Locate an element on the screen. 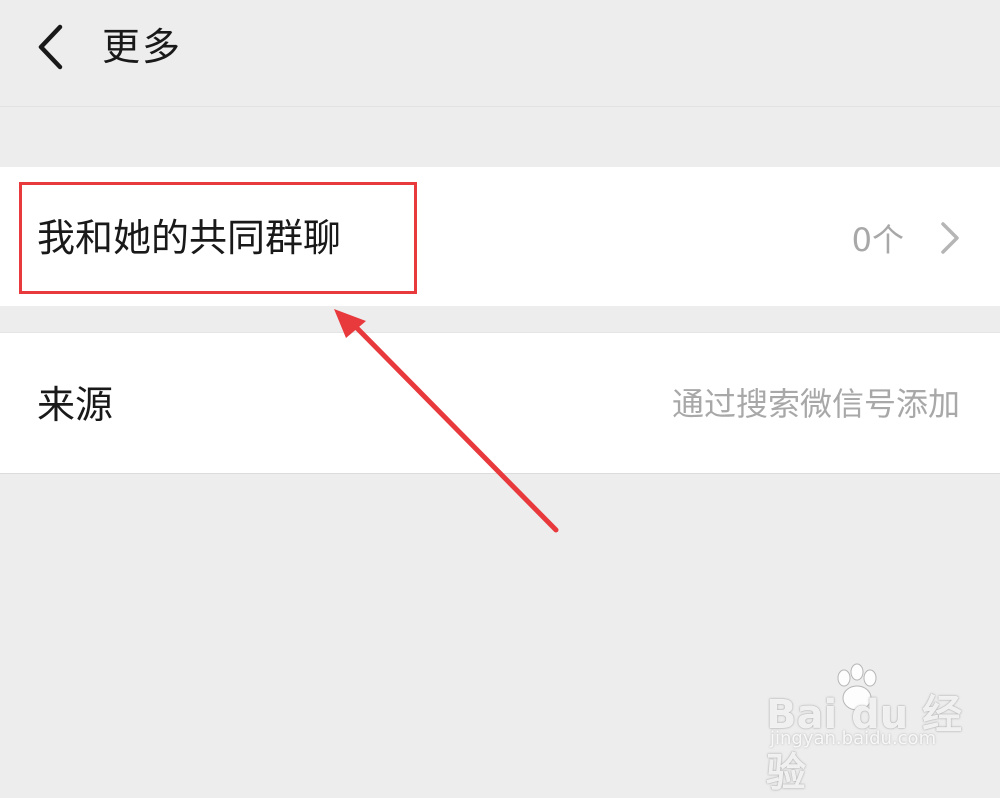  paw-icon is located at coordinates (857, 687).